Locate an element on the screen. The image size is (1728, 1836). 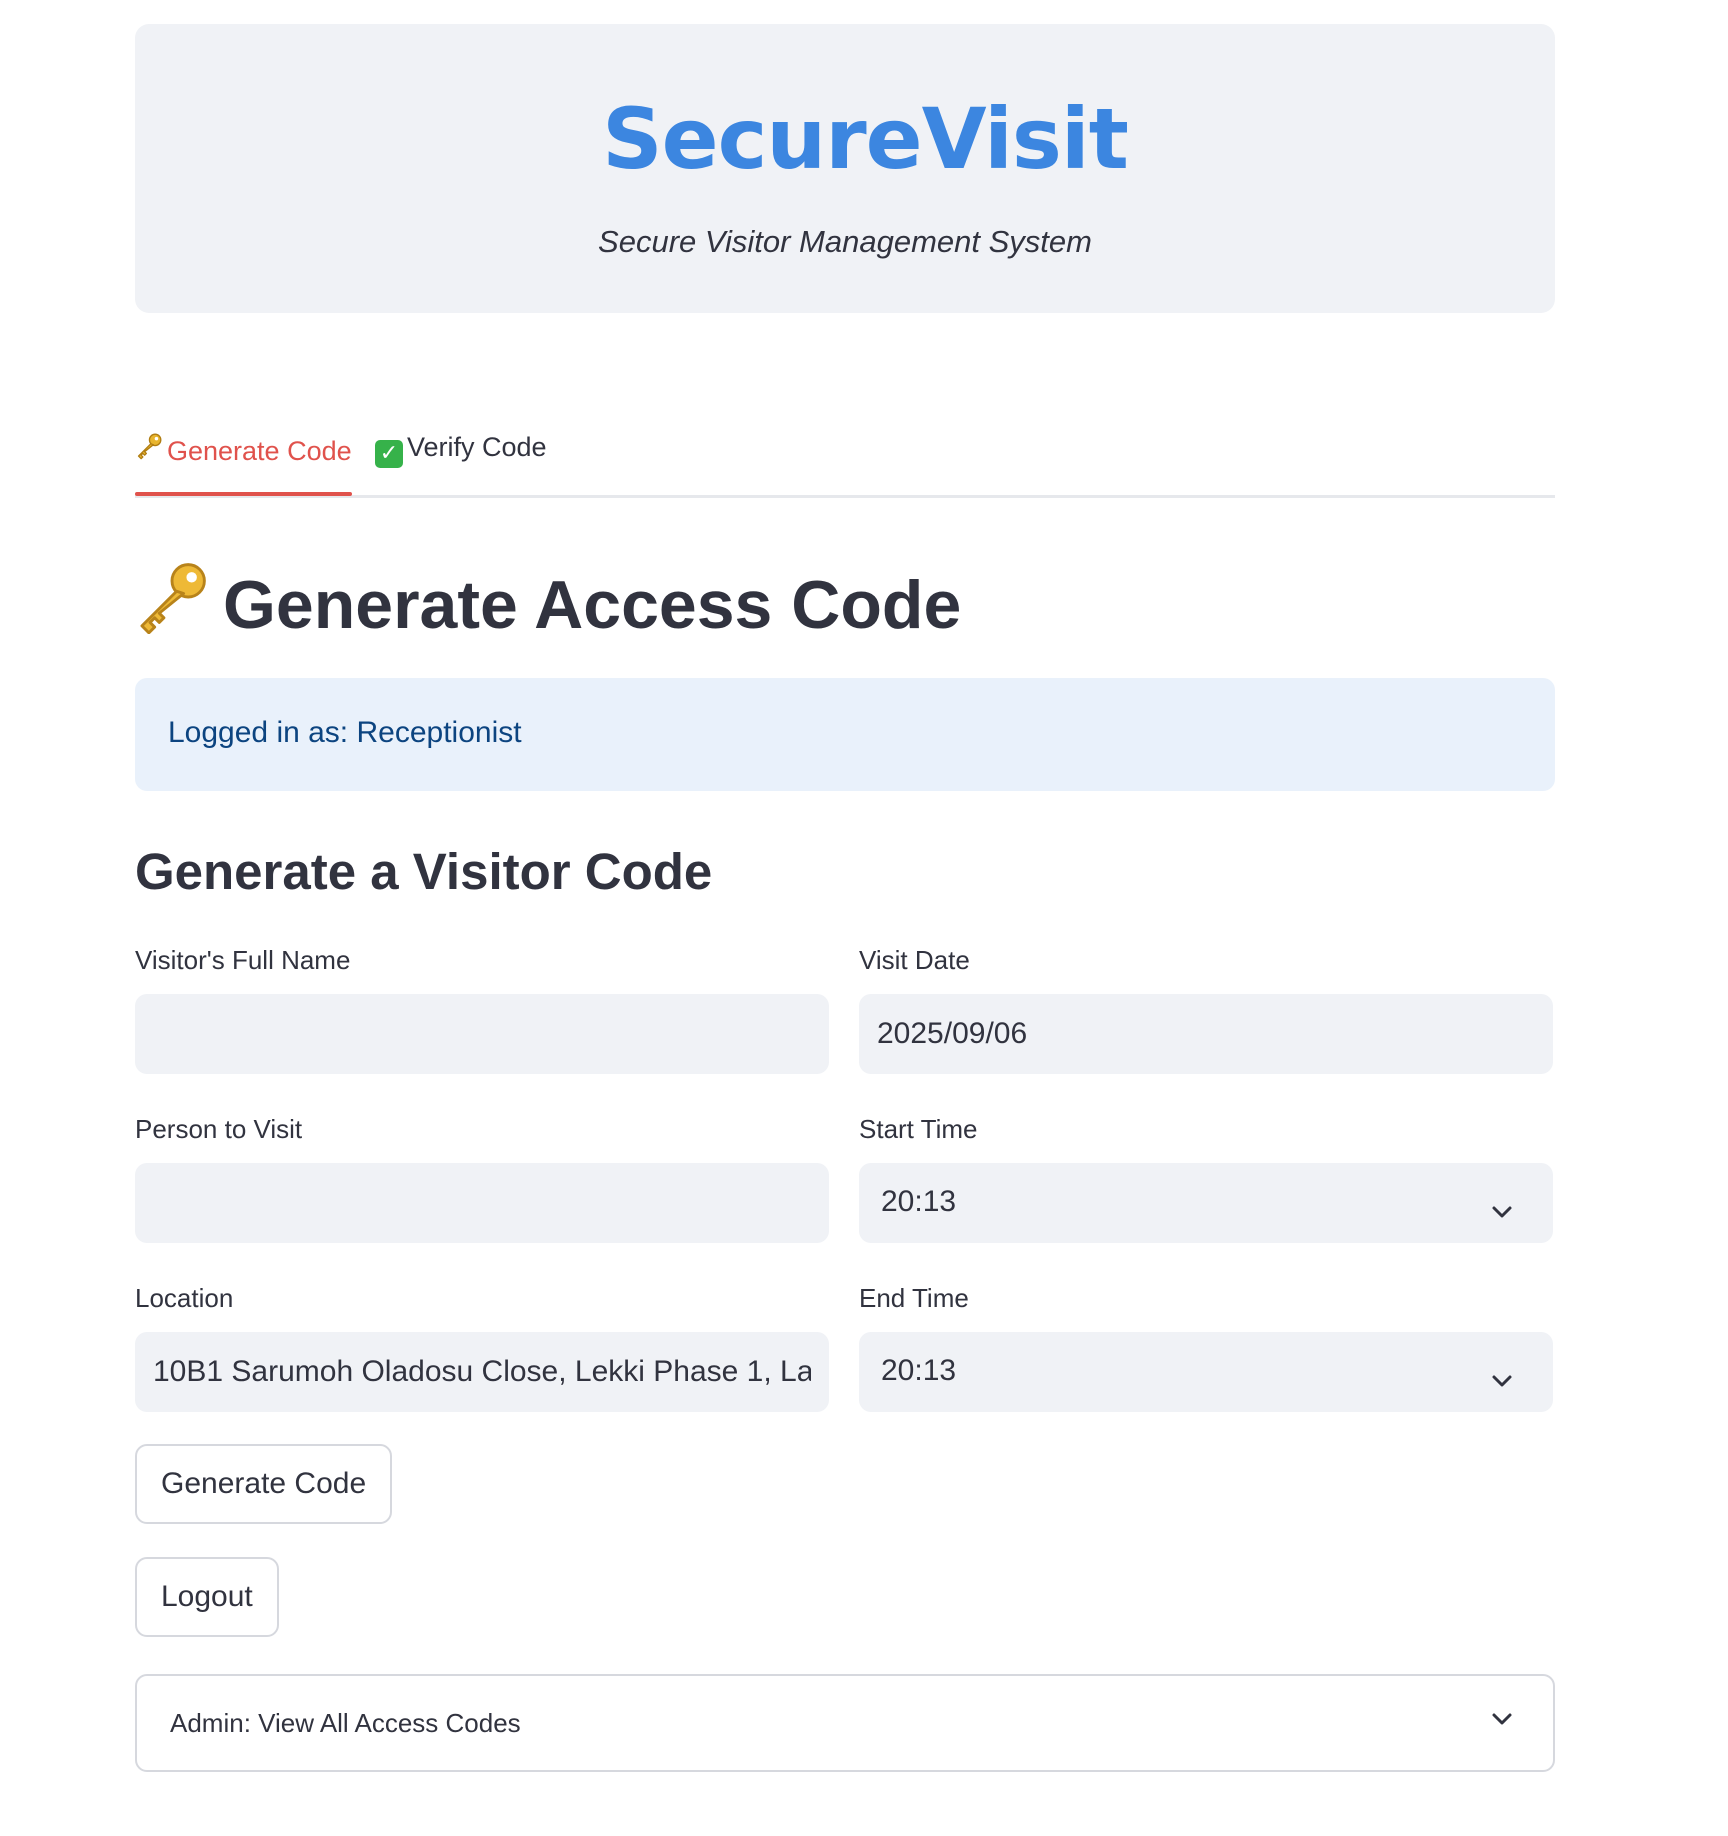
visit-date-label: Visit Date is located at coordinates (914, 960).